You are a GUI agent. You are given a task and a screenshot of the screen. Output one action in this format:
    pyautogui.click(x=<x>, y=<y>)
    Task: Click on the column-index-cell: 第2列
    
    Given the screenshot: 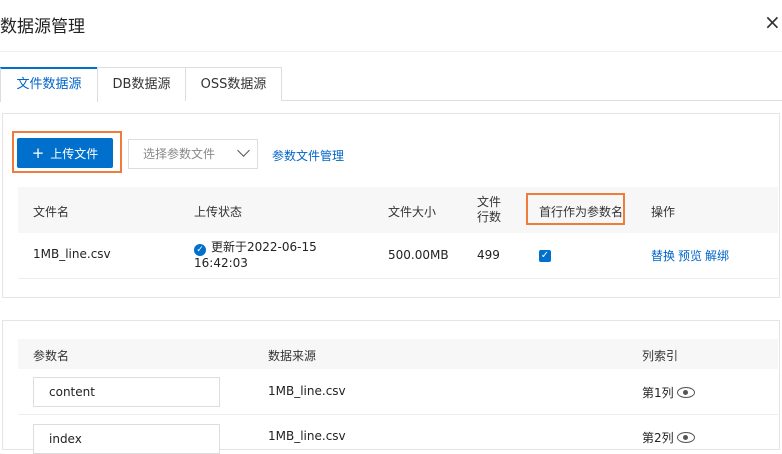 What is the action you would take?
    pyautogui.click(x=668, y=437)
    